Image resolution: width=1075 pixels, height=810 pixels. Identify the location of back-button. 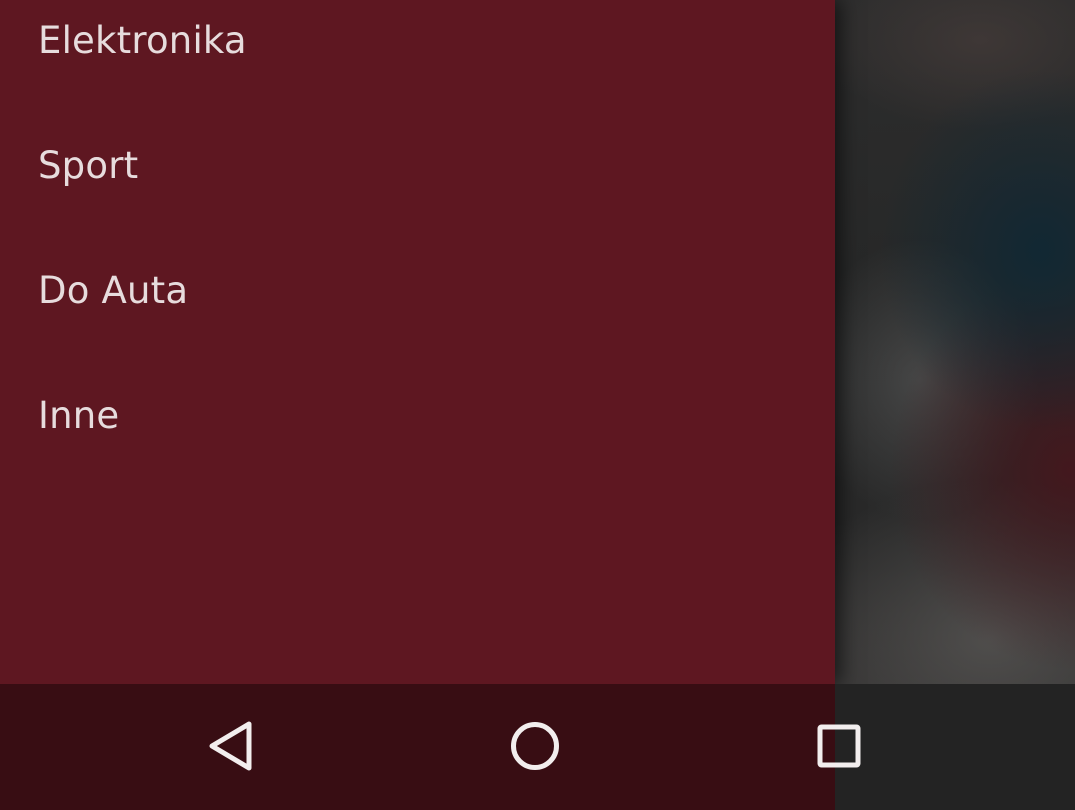
(232, 746).